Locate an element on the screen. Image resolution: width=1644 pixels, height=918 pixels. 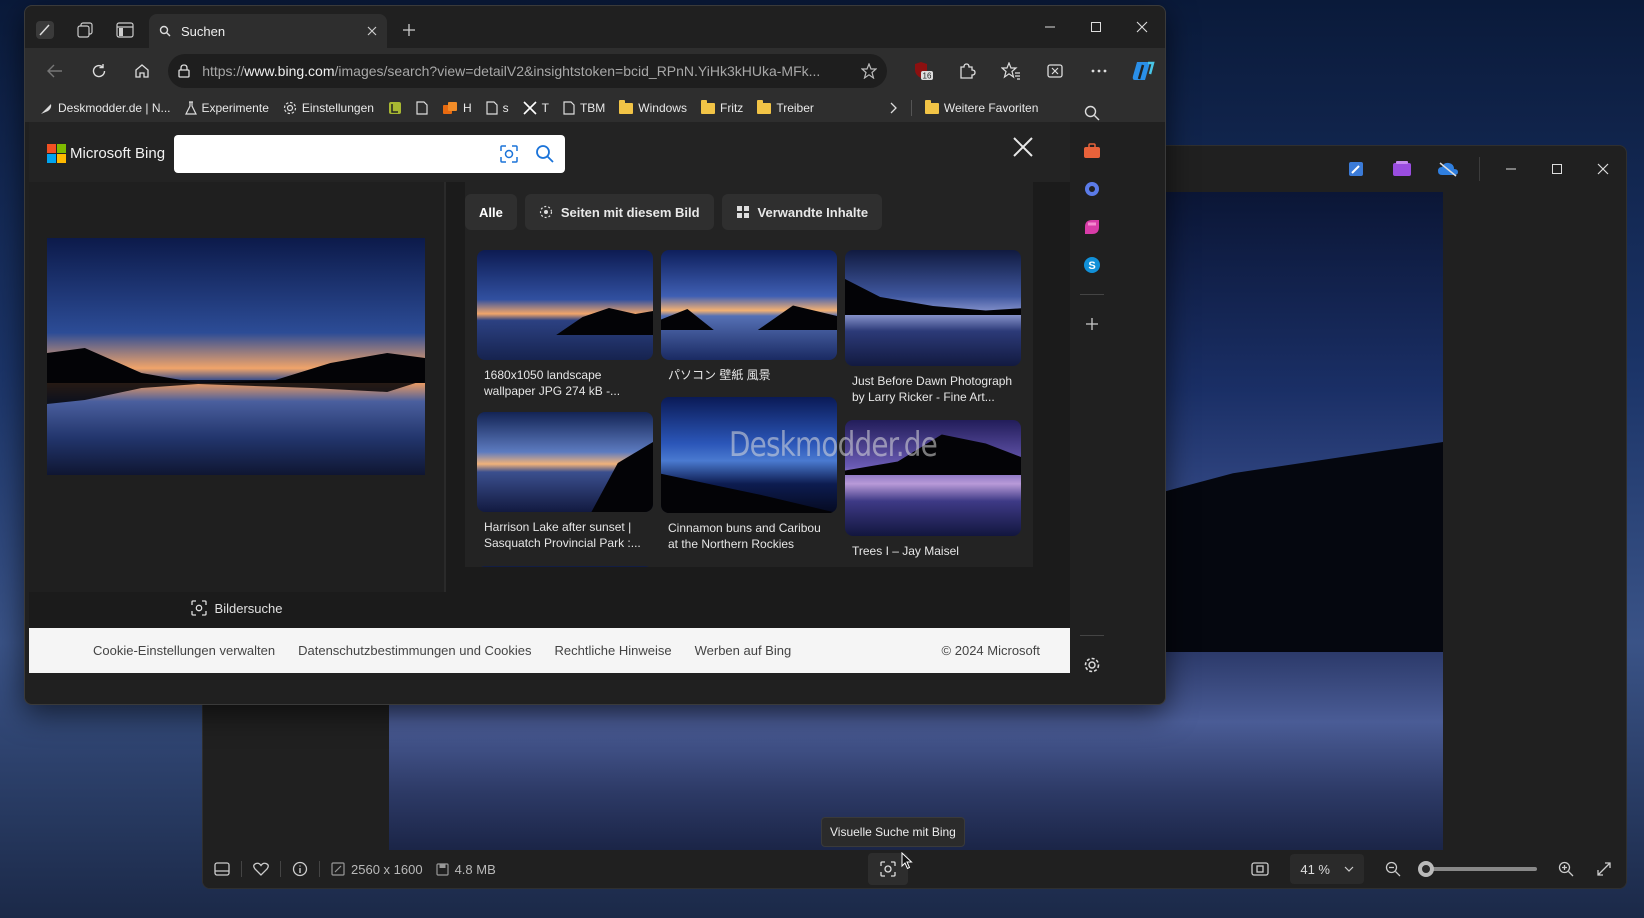
cookie-settings-link: Cookie-Einstellungen verwalten is located at coordinates (184, 650).